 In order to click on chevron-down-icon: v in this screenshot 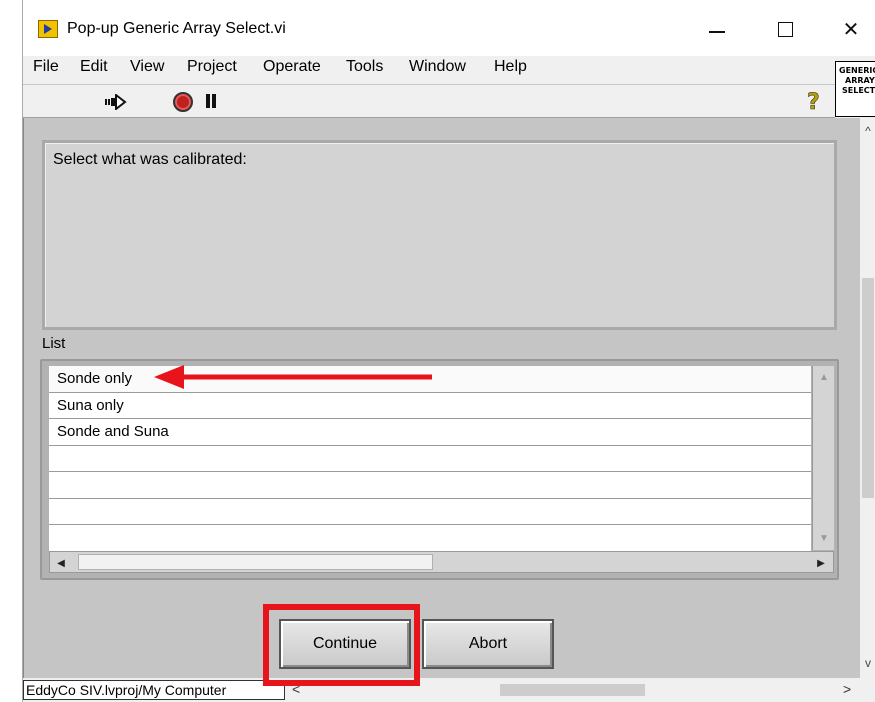, I will do `click(868, 663)`.